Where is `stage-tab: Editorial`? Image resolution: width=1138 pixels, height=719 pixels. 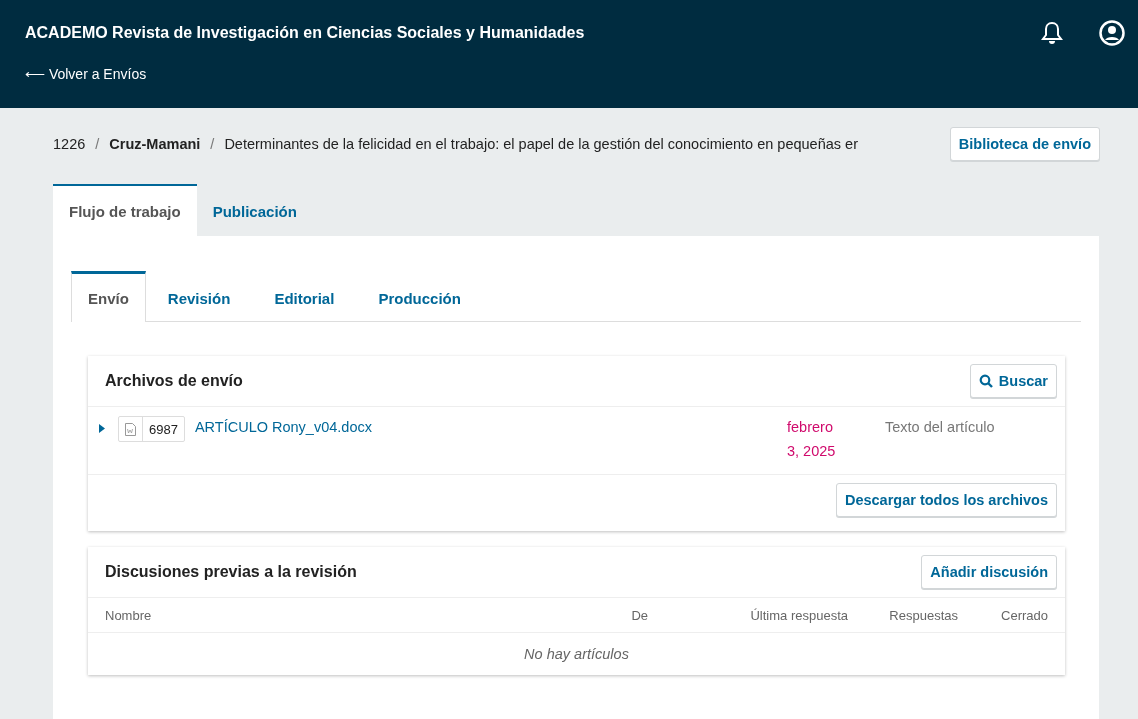
stage-tab: Editorial is located at coordinates (304, 296).